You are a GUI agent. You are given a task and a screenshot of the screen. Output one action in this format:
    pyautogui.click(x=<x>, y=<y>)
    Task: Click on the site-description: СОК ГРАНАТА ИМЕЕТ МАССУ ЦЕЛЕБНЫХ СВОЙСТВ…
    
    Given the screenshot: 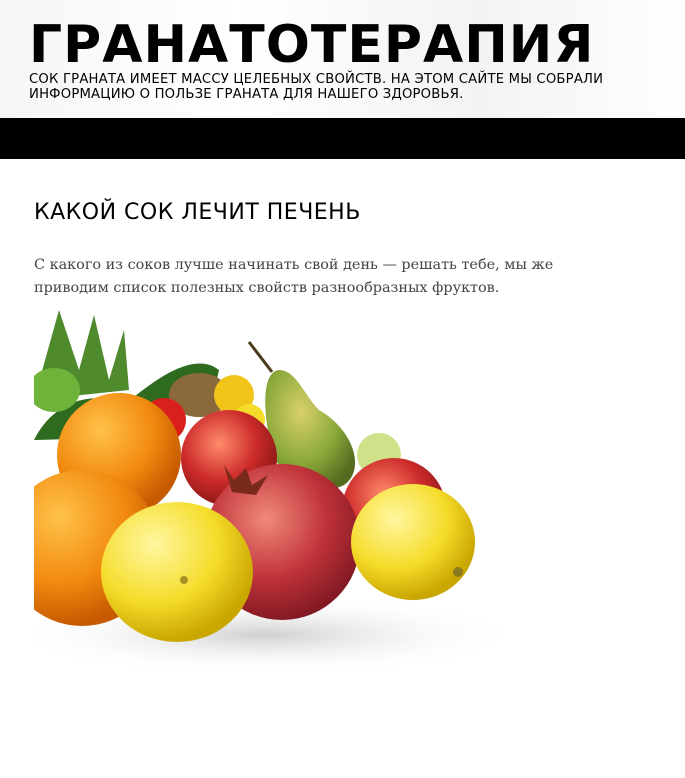 What is the action you would take?
    pyautogui.click(x=316, y=87)
    